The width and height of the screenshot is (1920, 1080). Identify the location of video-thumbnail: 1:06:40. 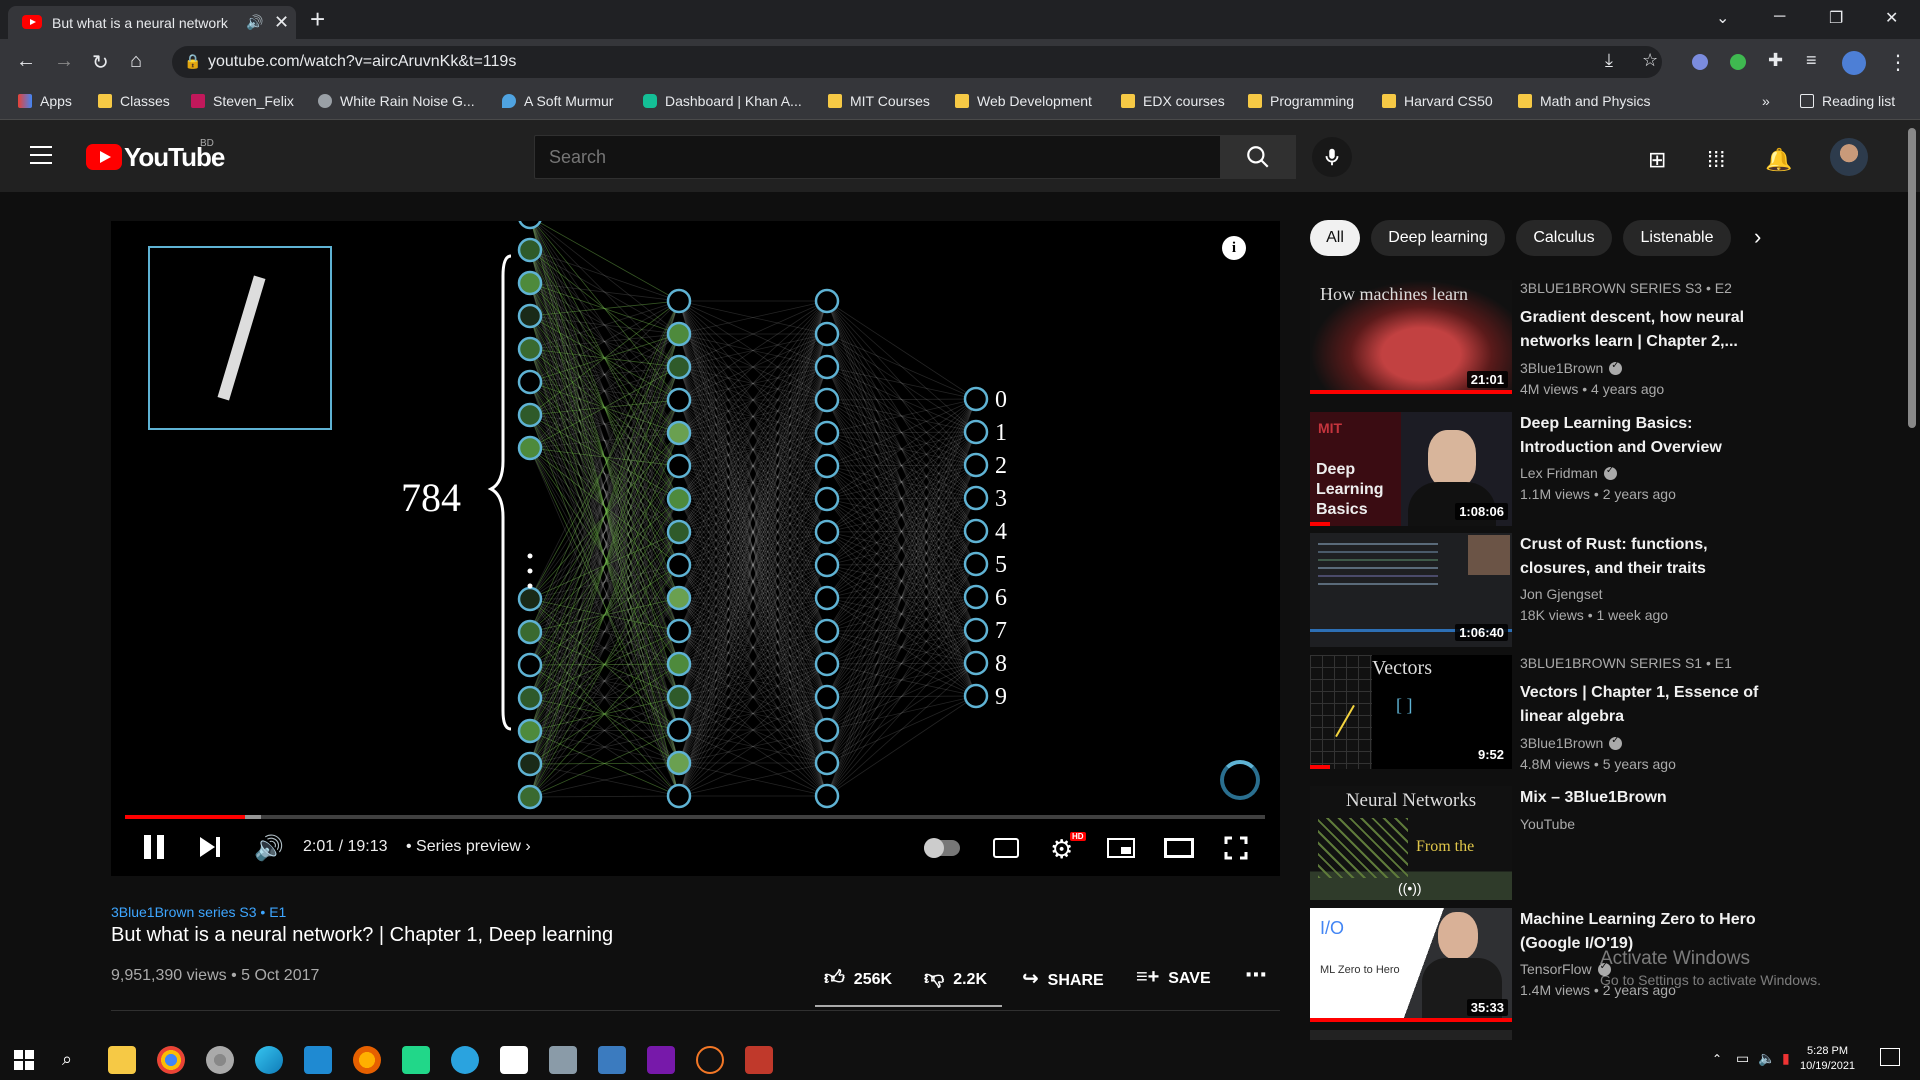
(1411, 590).